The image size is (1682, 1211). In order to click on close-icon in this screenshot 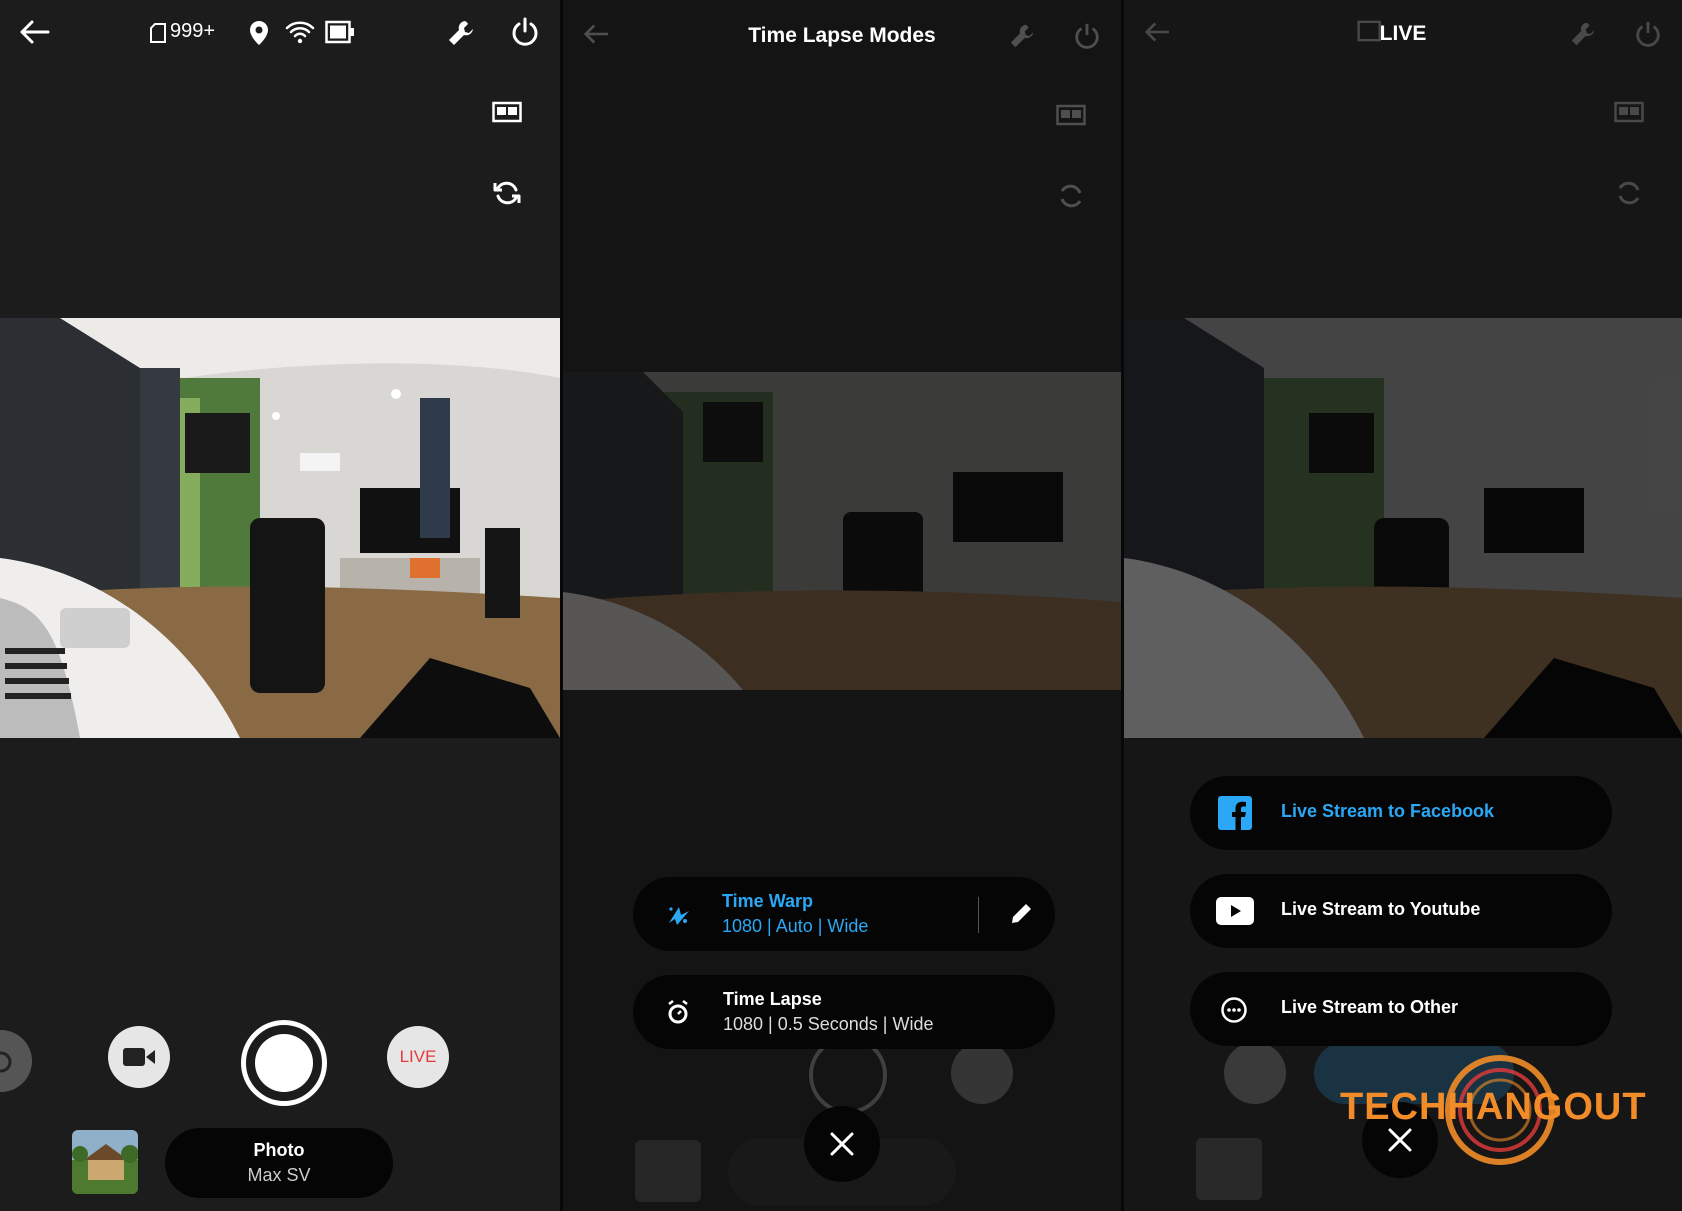, I will do `click(842, 1144)`.